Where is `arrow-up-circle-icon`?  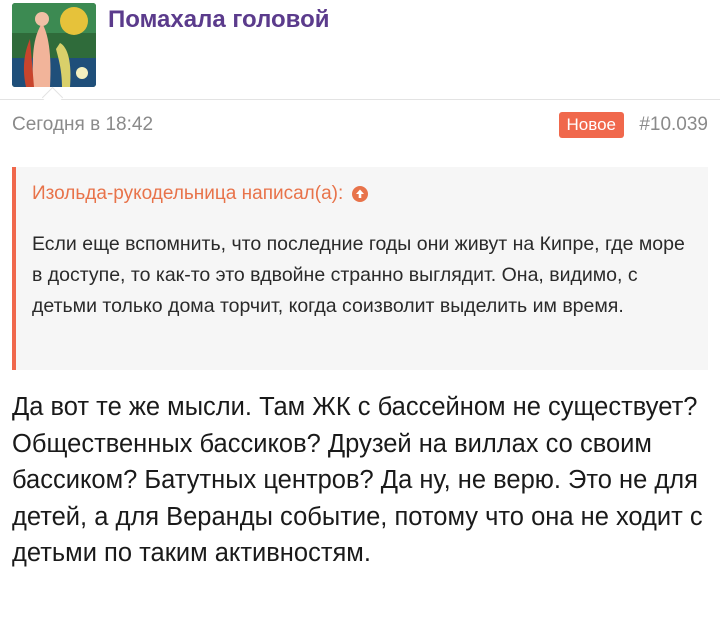
arrow-up-circle-icon is located at coordinates (360, 194).